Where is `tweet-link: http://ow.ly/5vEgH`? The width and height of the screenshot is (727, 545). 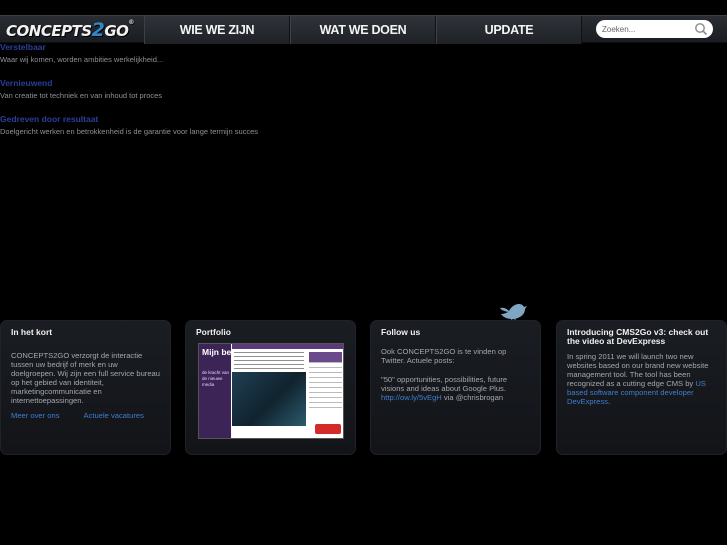
tweet-link: http://ow.ly/5vEgH is located at coordinates (411, 397).